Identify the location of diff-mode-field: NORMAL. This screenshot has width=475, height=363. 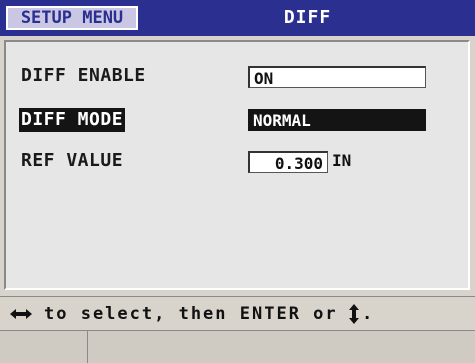
(337, 120).